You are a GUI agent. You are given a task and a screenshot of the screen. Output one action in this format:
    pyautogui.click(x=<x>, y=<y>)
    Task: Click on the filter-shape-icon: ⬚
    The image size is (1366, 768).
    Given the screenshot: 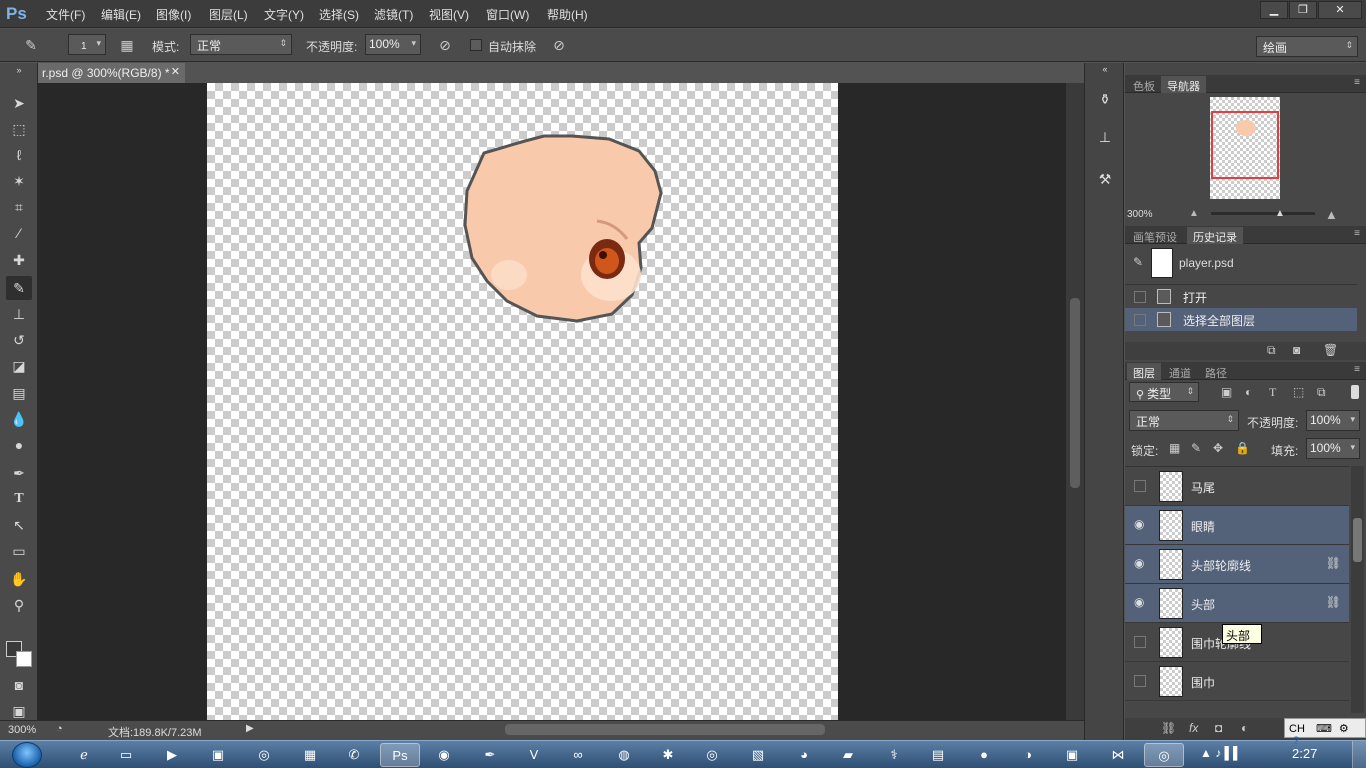 What is the action you would take?
    pyautogui.click(x=1298, y=392)
    